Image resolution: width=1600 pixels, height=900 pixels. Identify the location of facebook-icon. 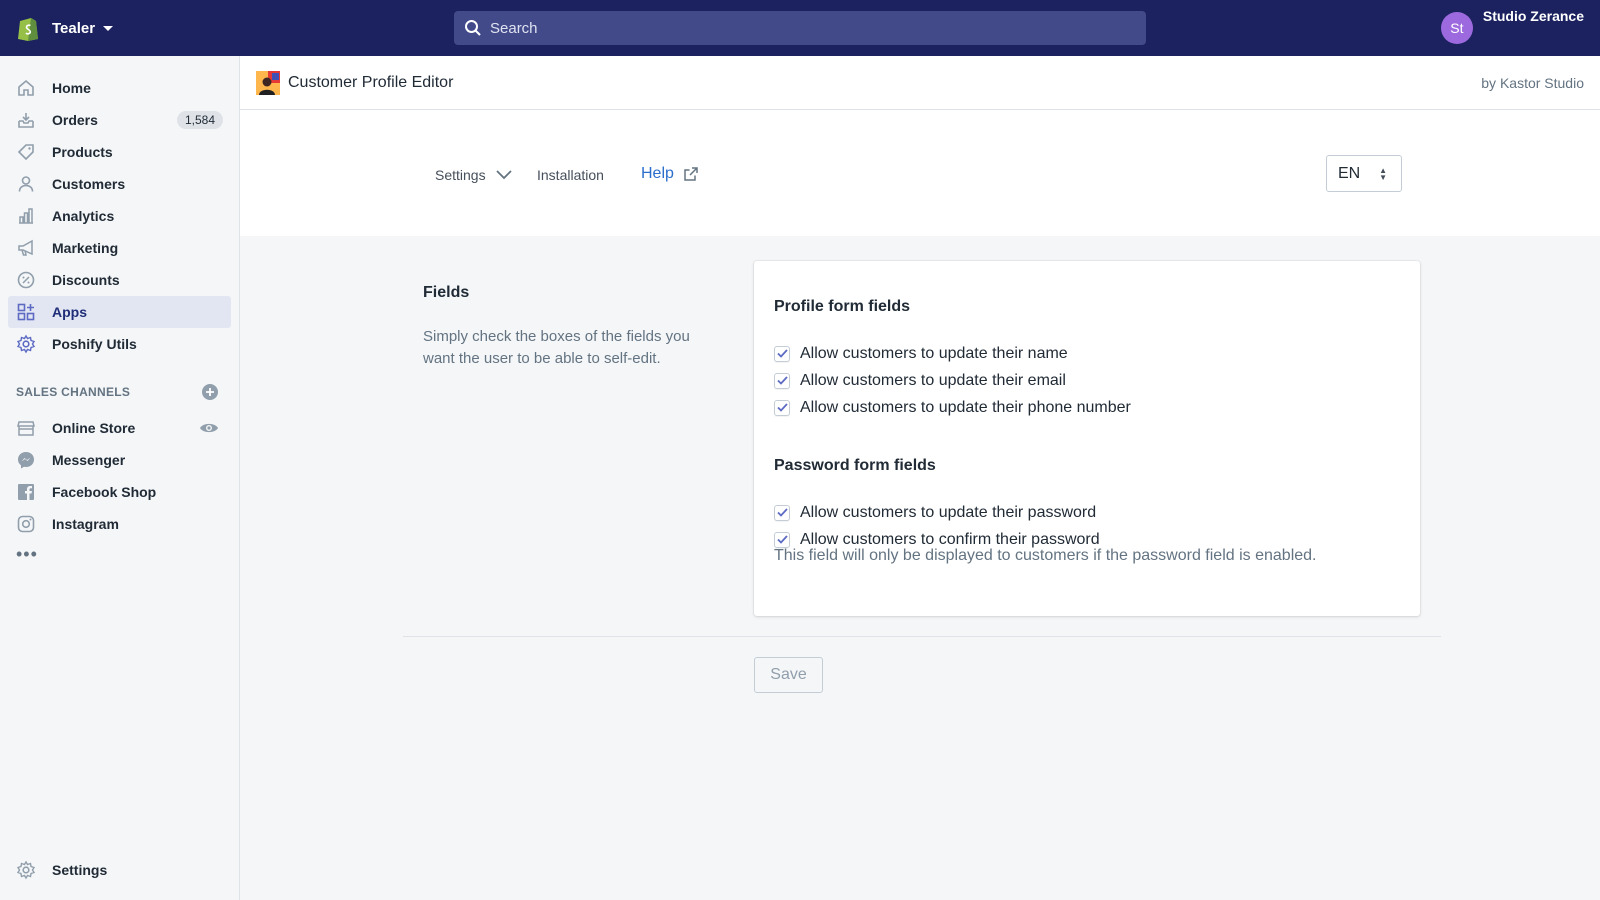
(26, 492).